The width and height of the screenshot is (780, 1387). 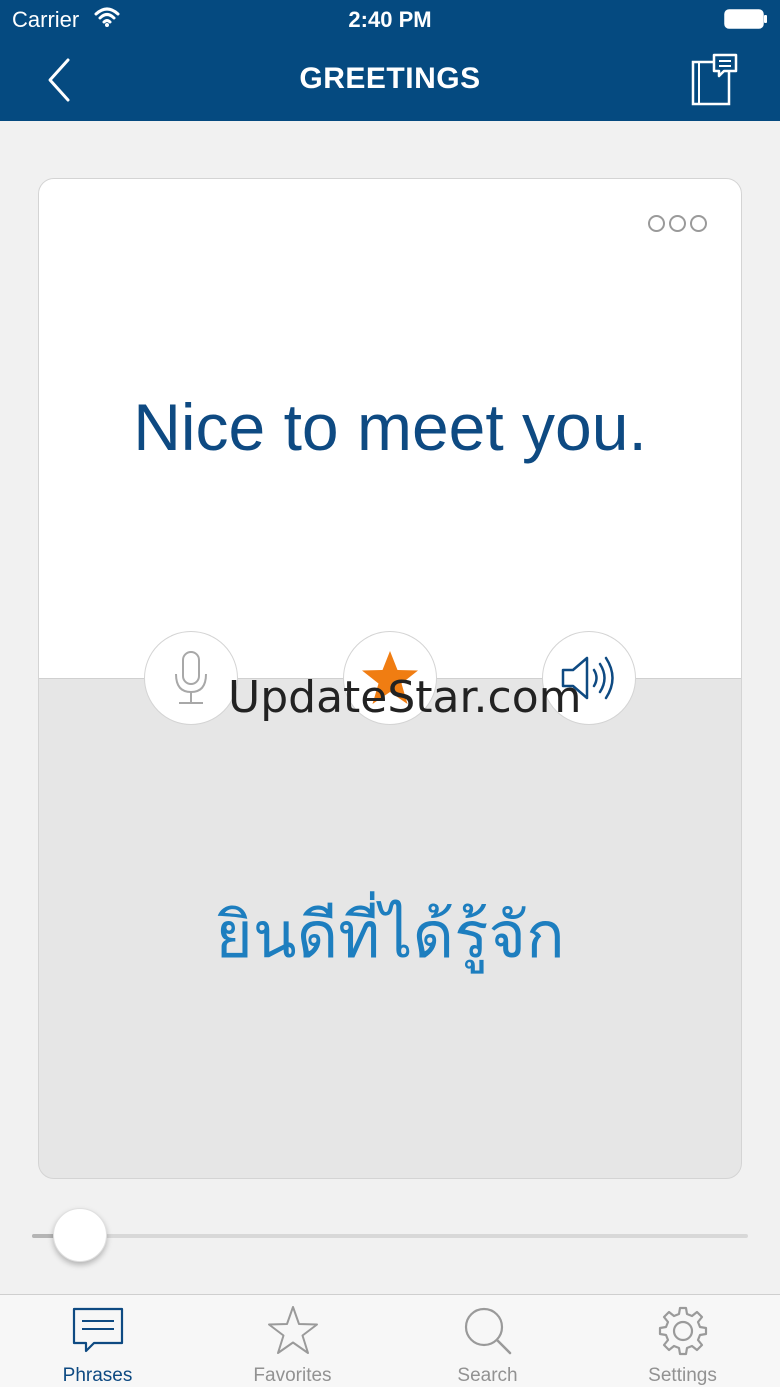 What do you see at coordinates (390, 1236) in the screenshot?
I see `phrase-slider-track` at bounding box center [390, 1236].